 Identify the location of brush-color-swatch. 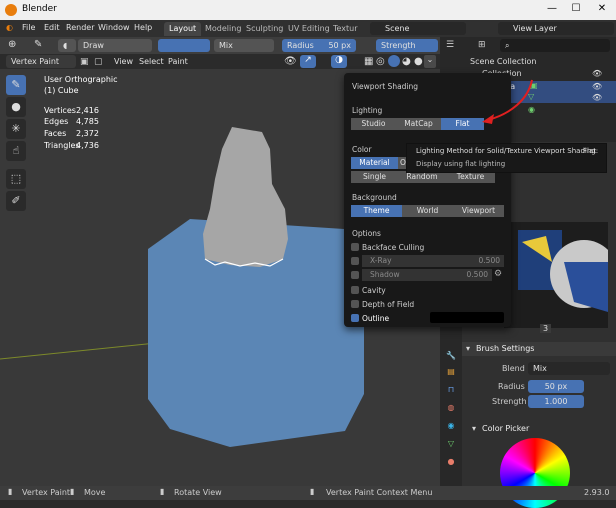
(184, 45).